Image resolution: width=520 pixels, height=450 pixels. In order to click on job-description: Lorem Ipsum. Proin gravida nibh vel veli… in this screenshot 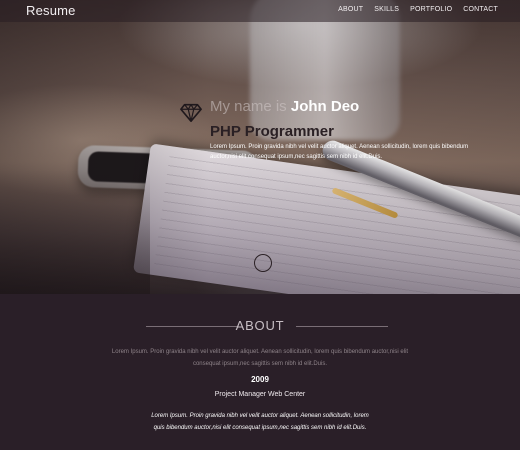, I will do `click(260, 422)`.